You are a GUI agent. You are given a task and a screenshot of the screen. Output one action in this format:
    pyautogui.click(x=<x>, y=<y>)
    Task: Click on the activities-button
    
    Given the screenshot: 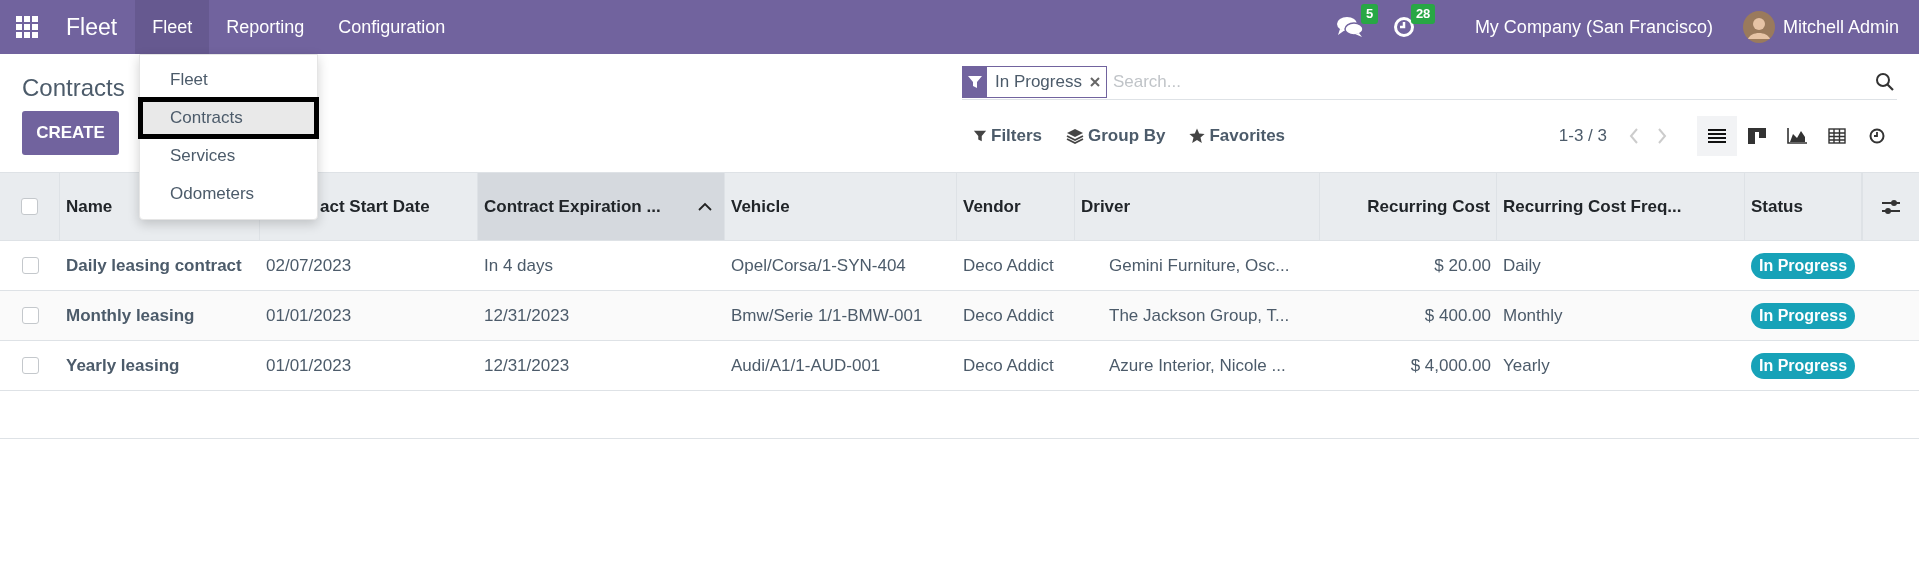 What is the action you would take?
    pyautogui.click(x=1403, y=27)
    